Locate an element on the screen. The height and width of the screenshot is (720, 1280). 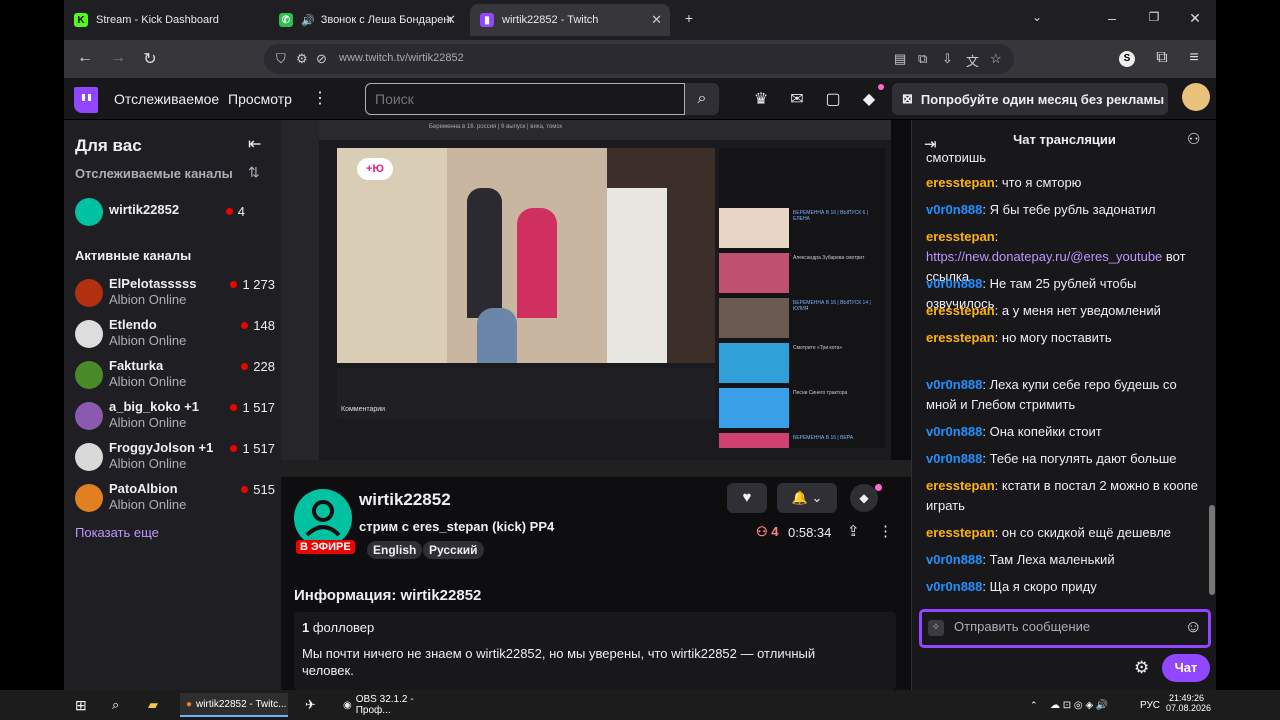
emote-icon: ☺ is located at coordinates (1193, 627).